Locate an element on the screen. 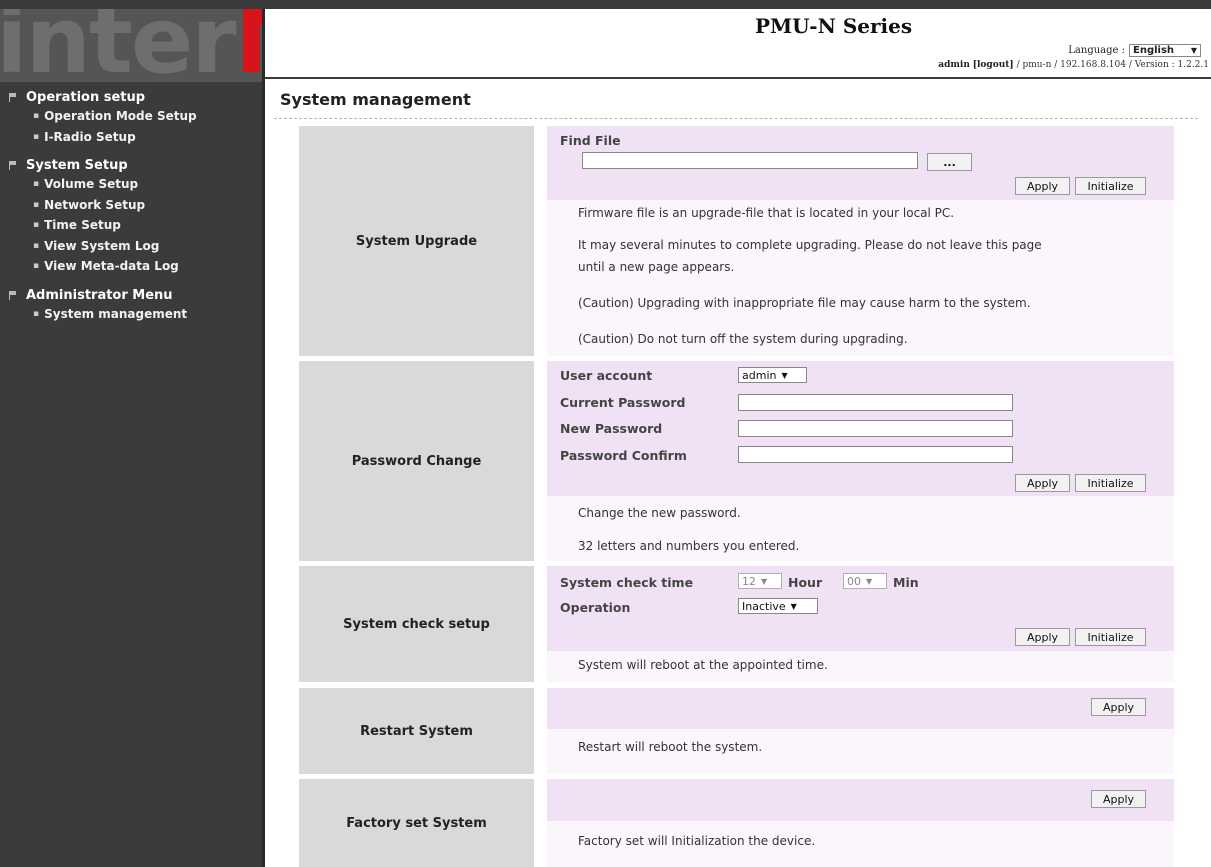  nav-group-title: System Setup is located at coordinates (131, 165).